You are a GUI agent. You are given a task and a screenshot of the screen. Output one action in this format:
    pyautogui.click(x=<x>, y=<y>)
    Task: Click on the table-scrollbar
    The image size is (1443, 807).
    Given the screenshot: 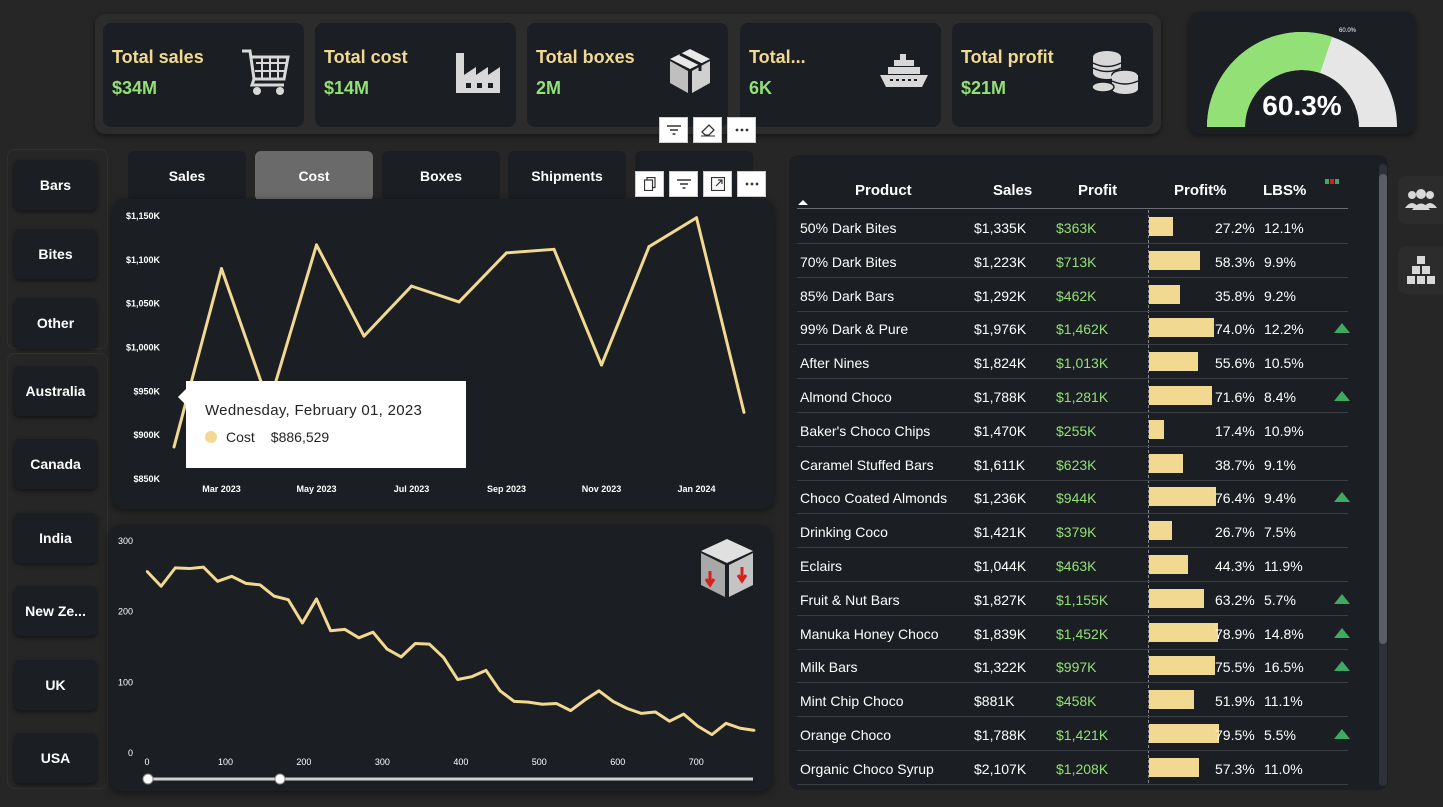 What is the action you would take?
    pyautogui.click(x=1383, y=475)
    